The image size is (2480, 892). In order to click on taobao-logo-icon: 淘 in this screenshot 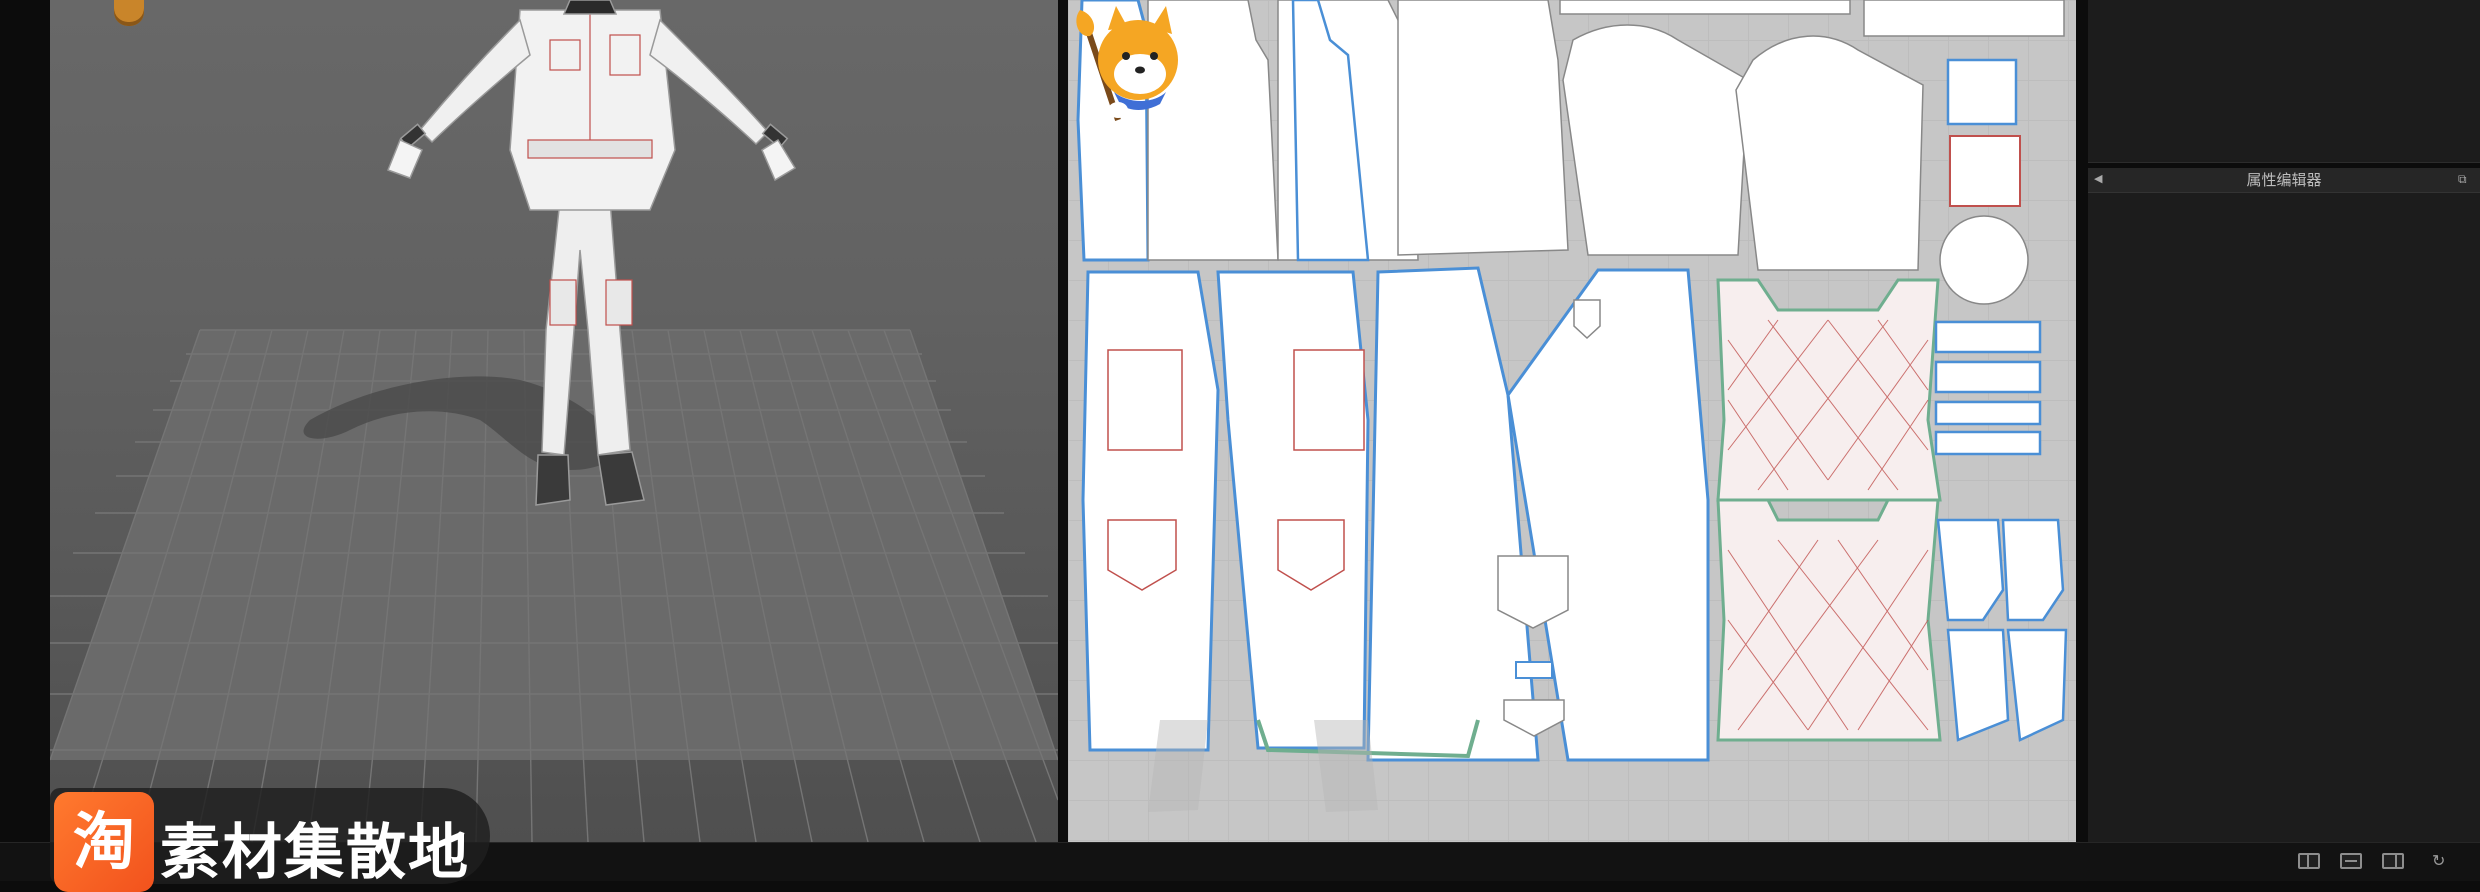, I will do `click(104, 842)`.